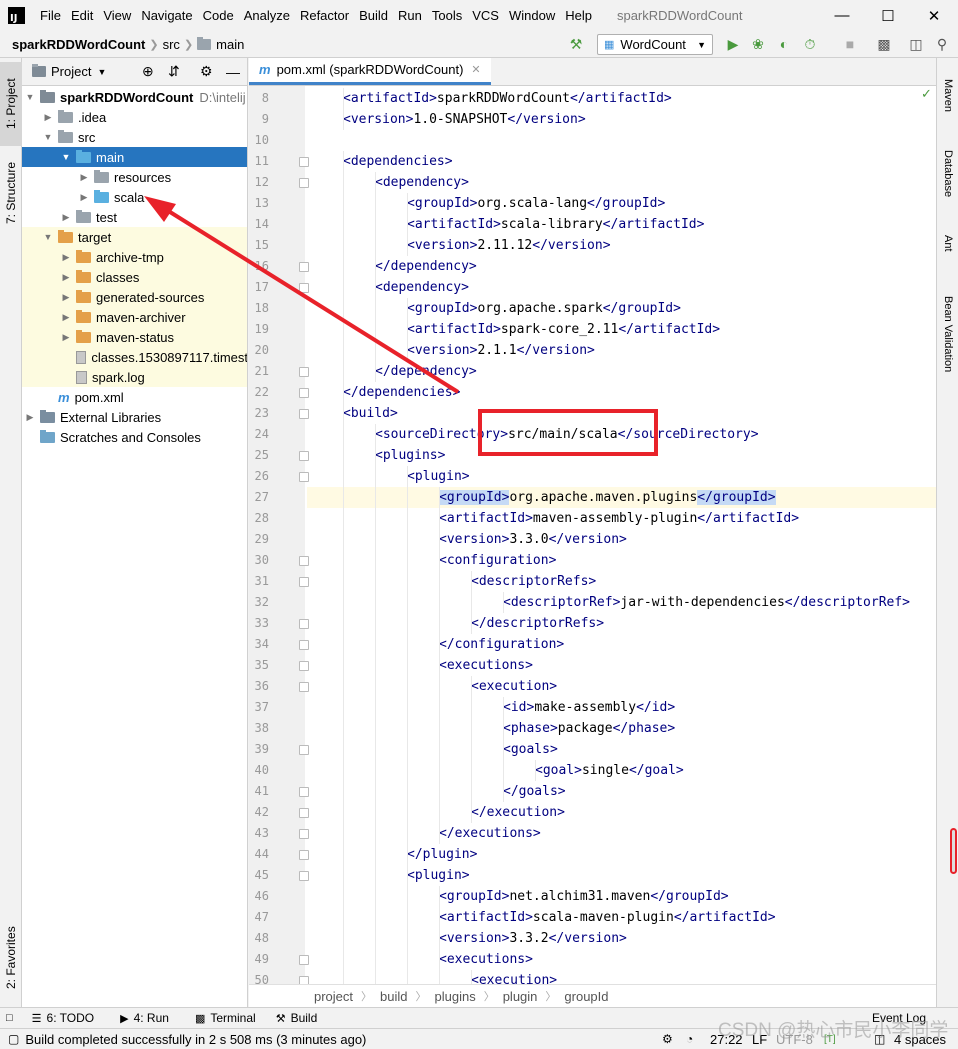 The height and width of the screenshot is (1049, 958). Describe the element at coordinates (621, 581) in the screenshot. I see `code-line: <descriptorRefs>` at that location.